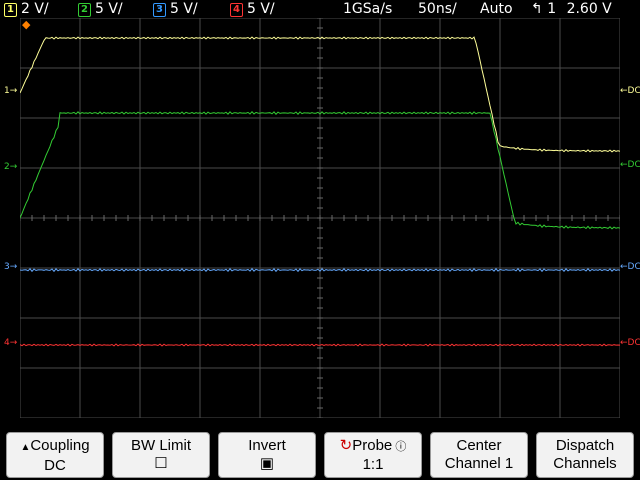 Image resolution: width=640 pixels, height=480 pixels. Describe the element at coordinates (236, 10) in the screenshot. I see `ch4-badge: 4` at that location.